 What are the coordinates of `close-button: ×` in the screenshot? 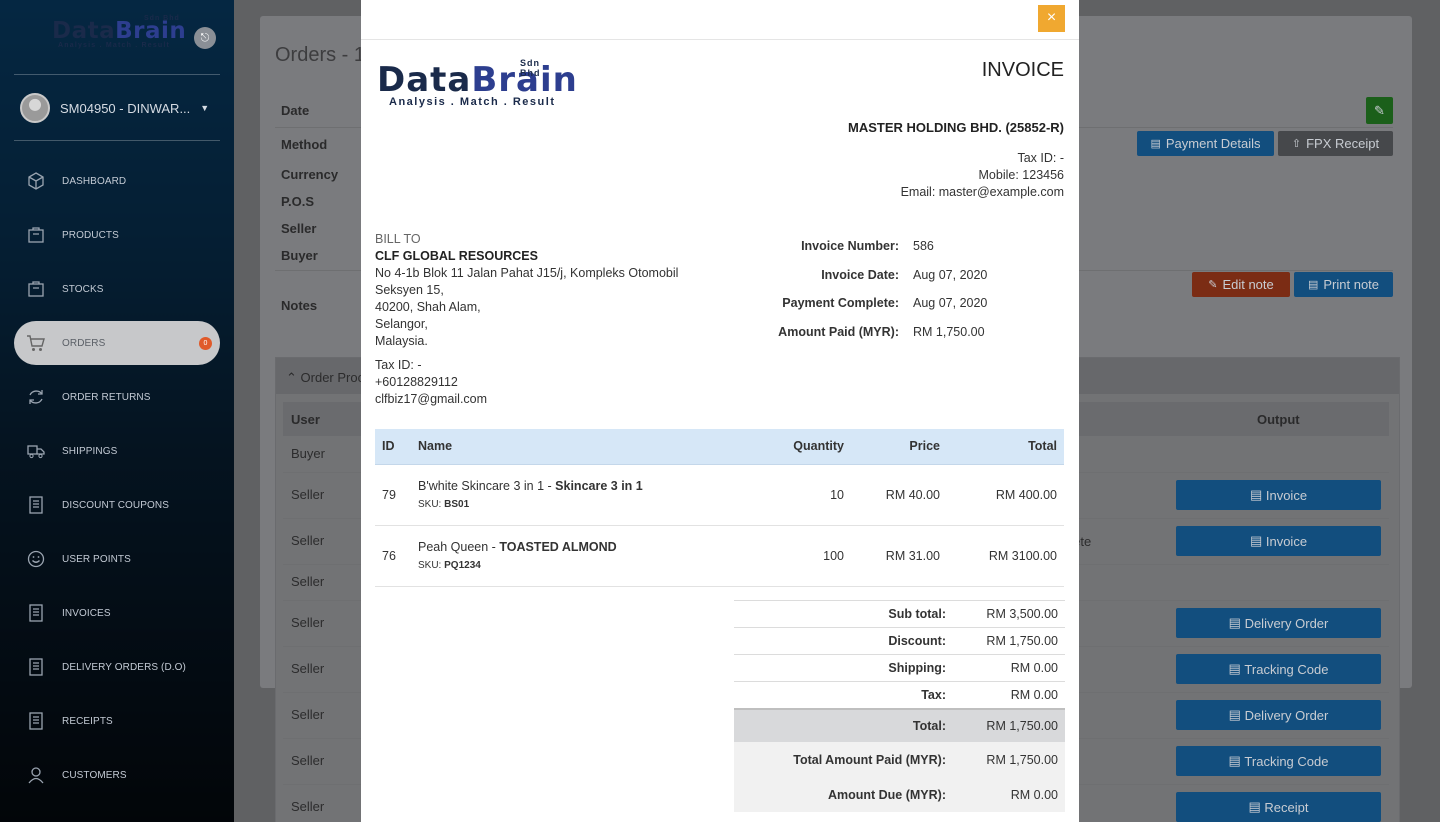 It's located at (1051, 18).